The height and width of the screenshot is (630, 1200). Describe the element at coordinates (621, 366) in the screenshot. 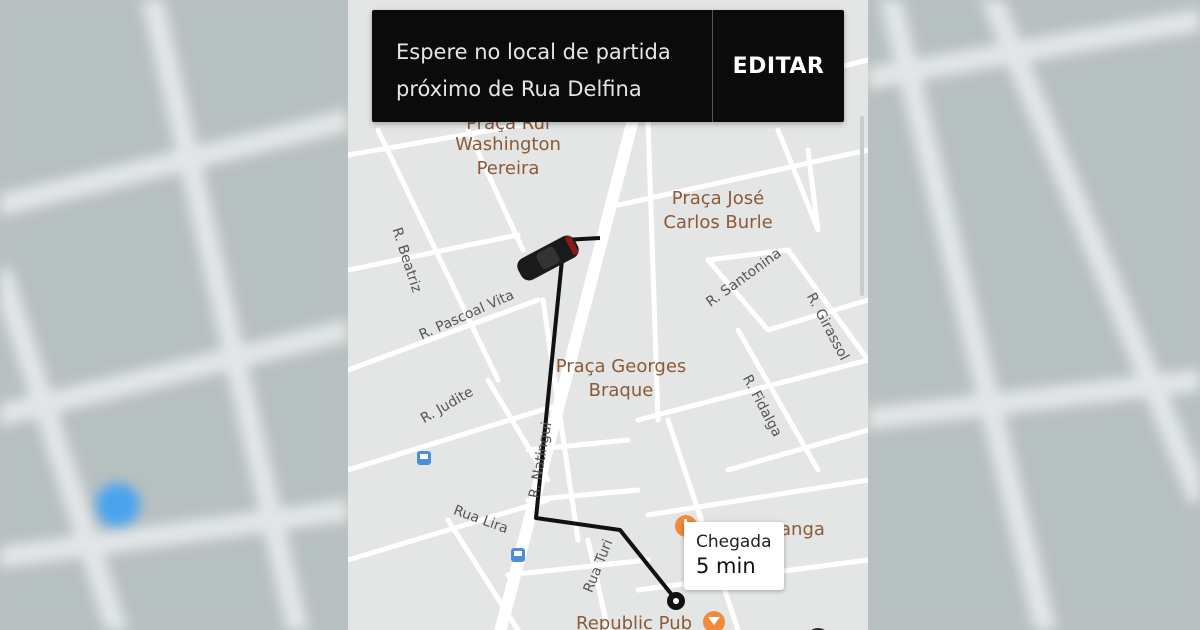

I see `place-label-praca-georges: Praça Georges` at that location.